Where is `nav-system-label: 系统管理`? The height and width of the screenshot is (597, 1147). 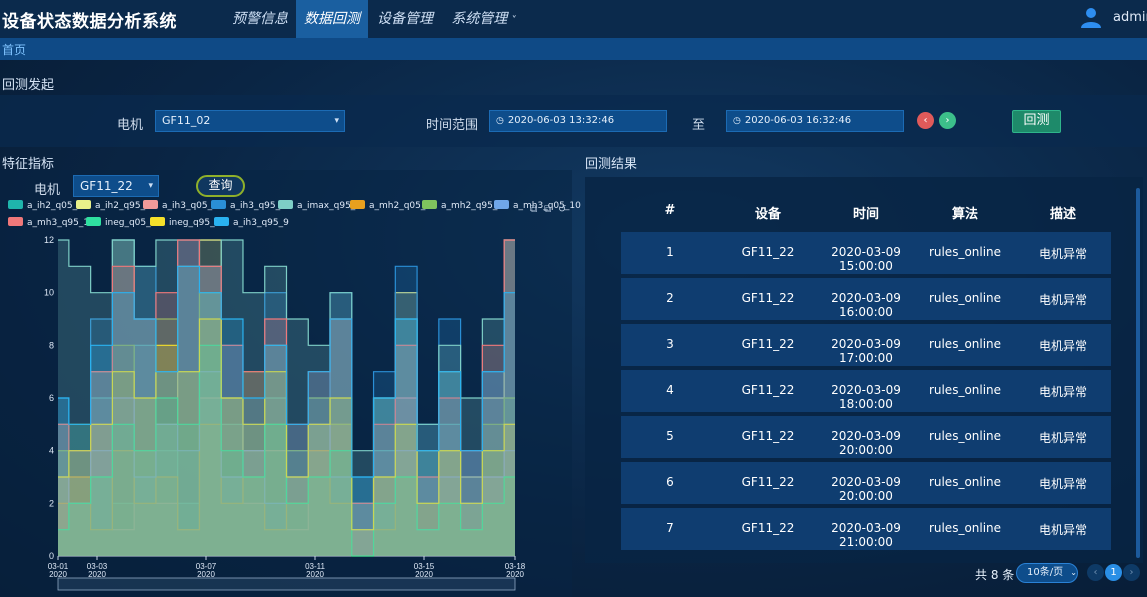 nav-system-label: 系统管理 is located at coordinates (479, 19).